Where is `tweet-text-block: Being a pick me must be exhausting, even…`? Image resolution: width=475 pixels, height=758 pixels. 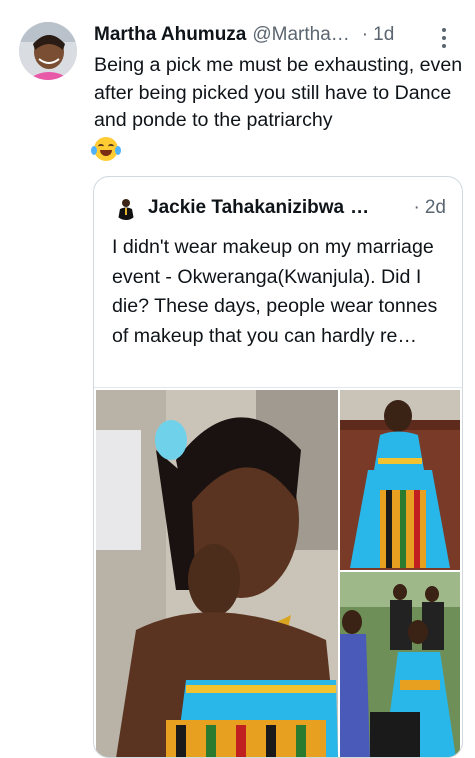 tweet-text-block: Being a pick me must be exhausting, even… is located at coordinates (278, 108).